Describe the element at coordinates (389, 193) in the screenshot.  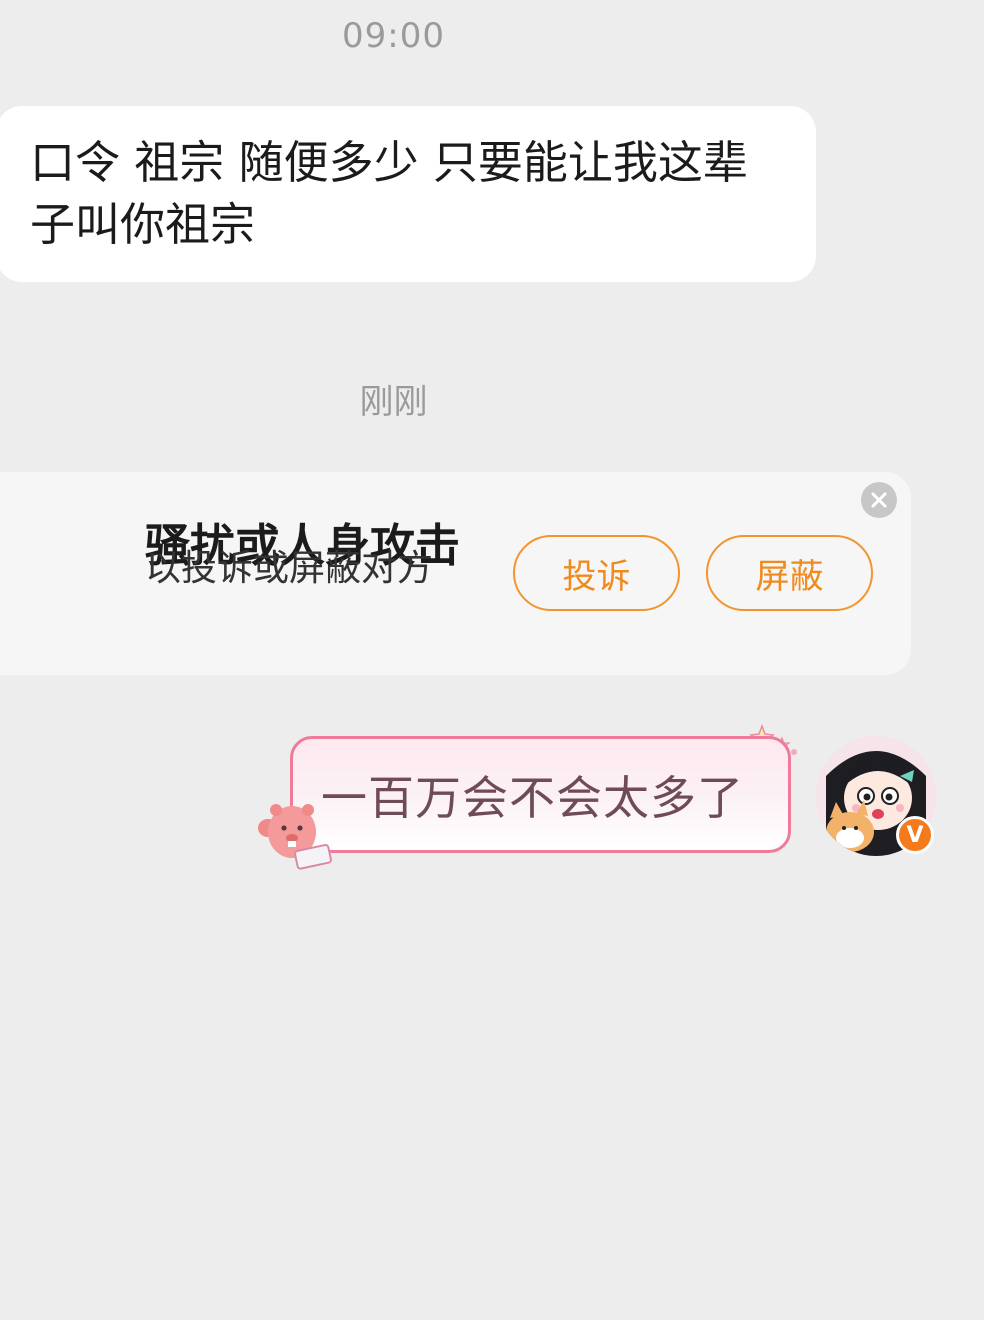
I see `incoming-message-text: 口令 祖宗 随便多少 只要能让我这辈子叫你祖宗` at that location.